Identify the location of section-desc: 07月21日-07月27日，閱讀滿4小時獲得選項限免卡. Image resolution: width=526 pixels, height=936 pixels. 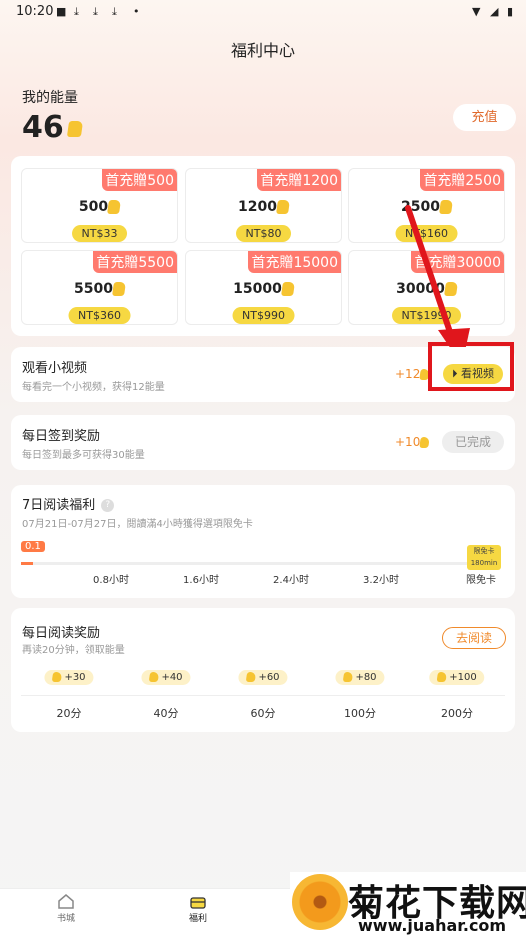
(137, 524).